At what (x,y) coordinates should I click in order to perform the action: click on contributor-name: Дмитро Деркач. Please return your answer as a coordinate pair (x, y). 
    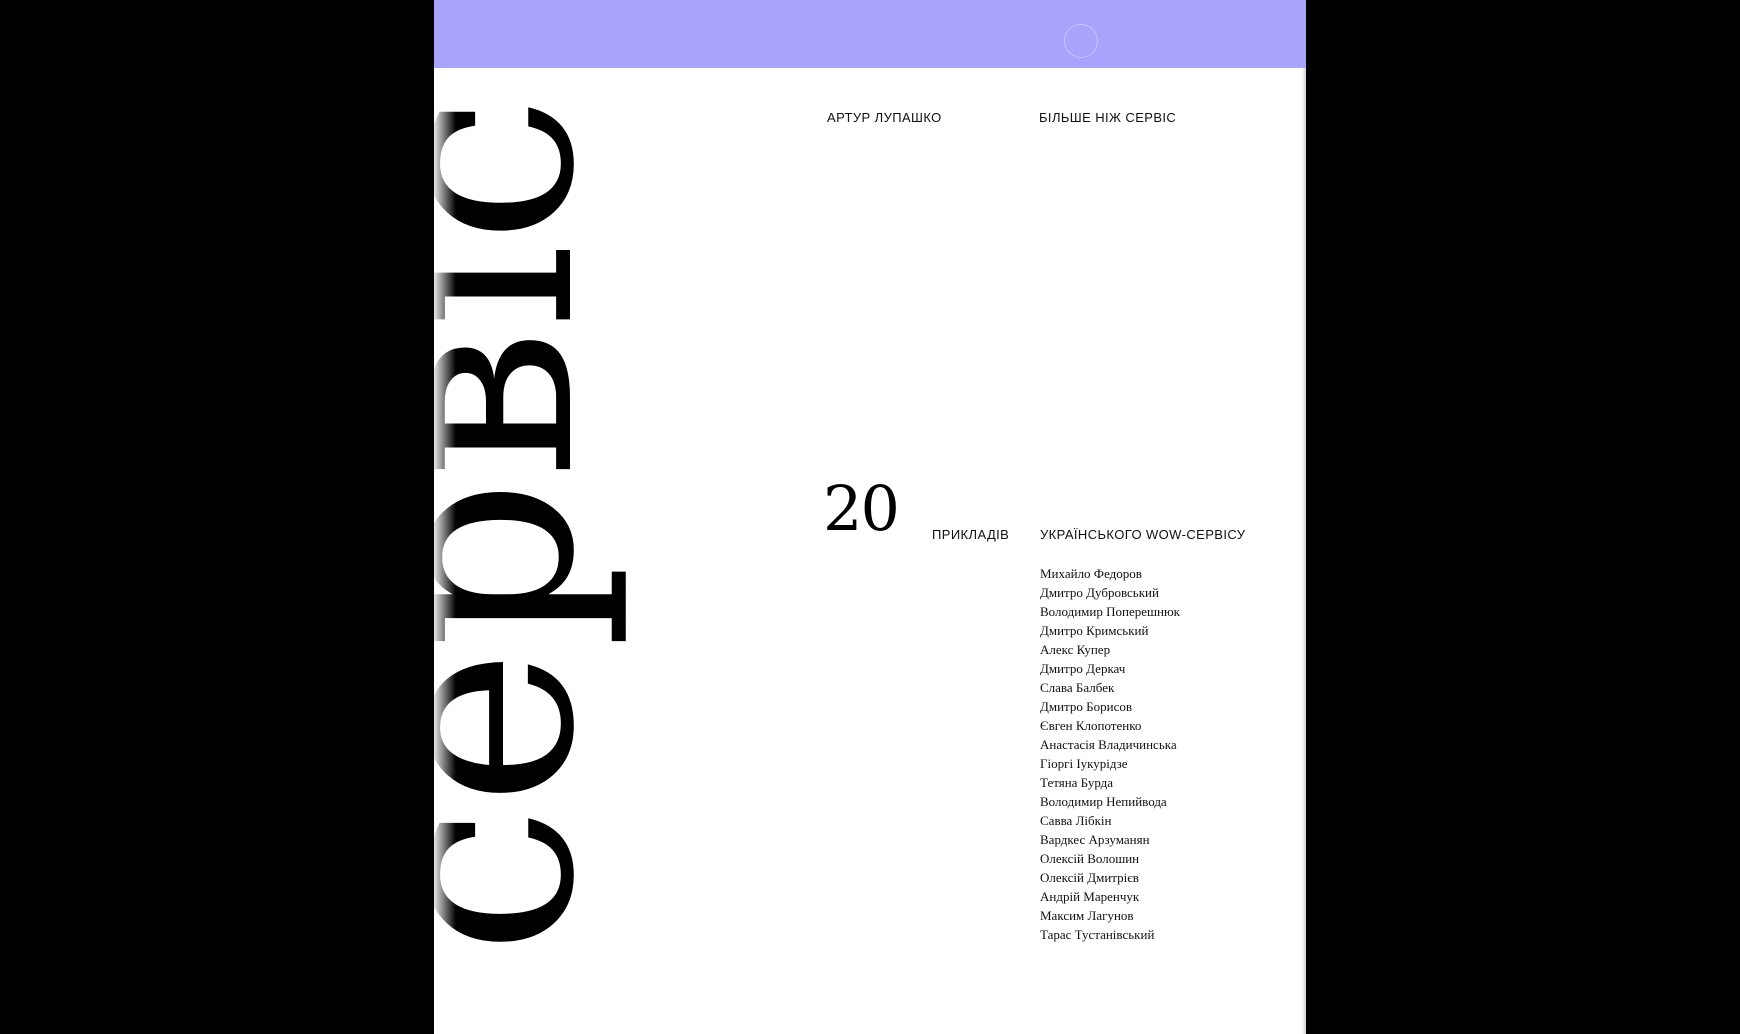
    Looking at the image, I should click on (1083, 668).